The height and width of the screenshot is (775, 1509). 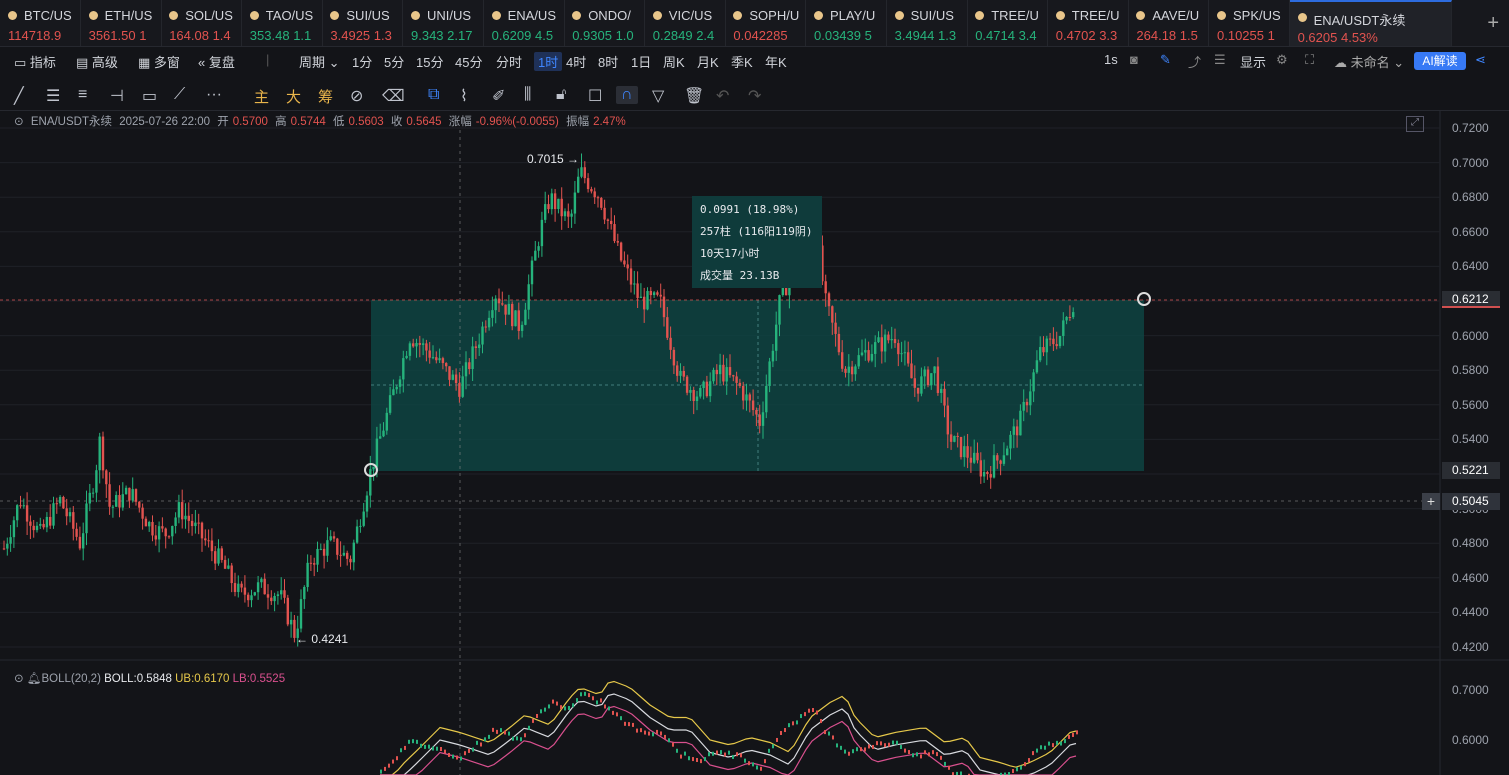 I want to click on display-button: 显示, so click(x=1253, y=61).